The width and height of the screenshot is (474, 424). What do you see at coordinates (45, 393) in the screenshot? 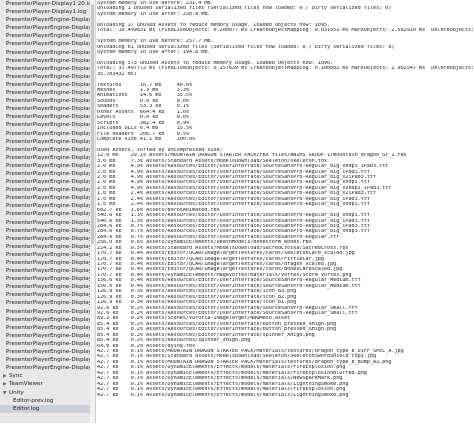
I see `sidebar-folder-unity: ▼ Unity` at bounding box center [45, 393].